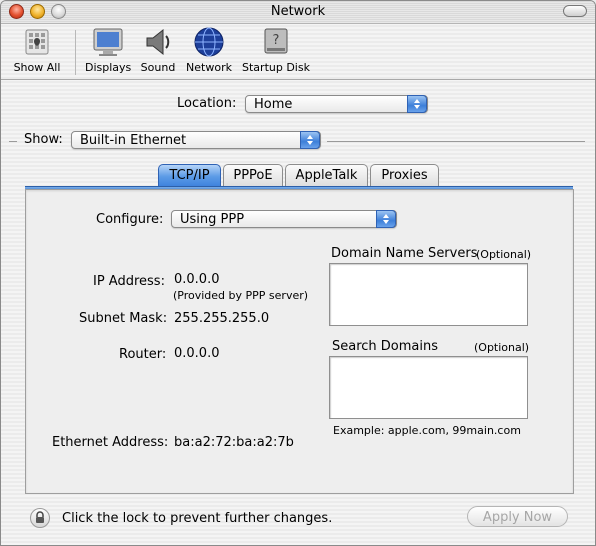 This screenshot has width=596, height=546. I want to click on toolbar-network: Network, so click(209, 50).